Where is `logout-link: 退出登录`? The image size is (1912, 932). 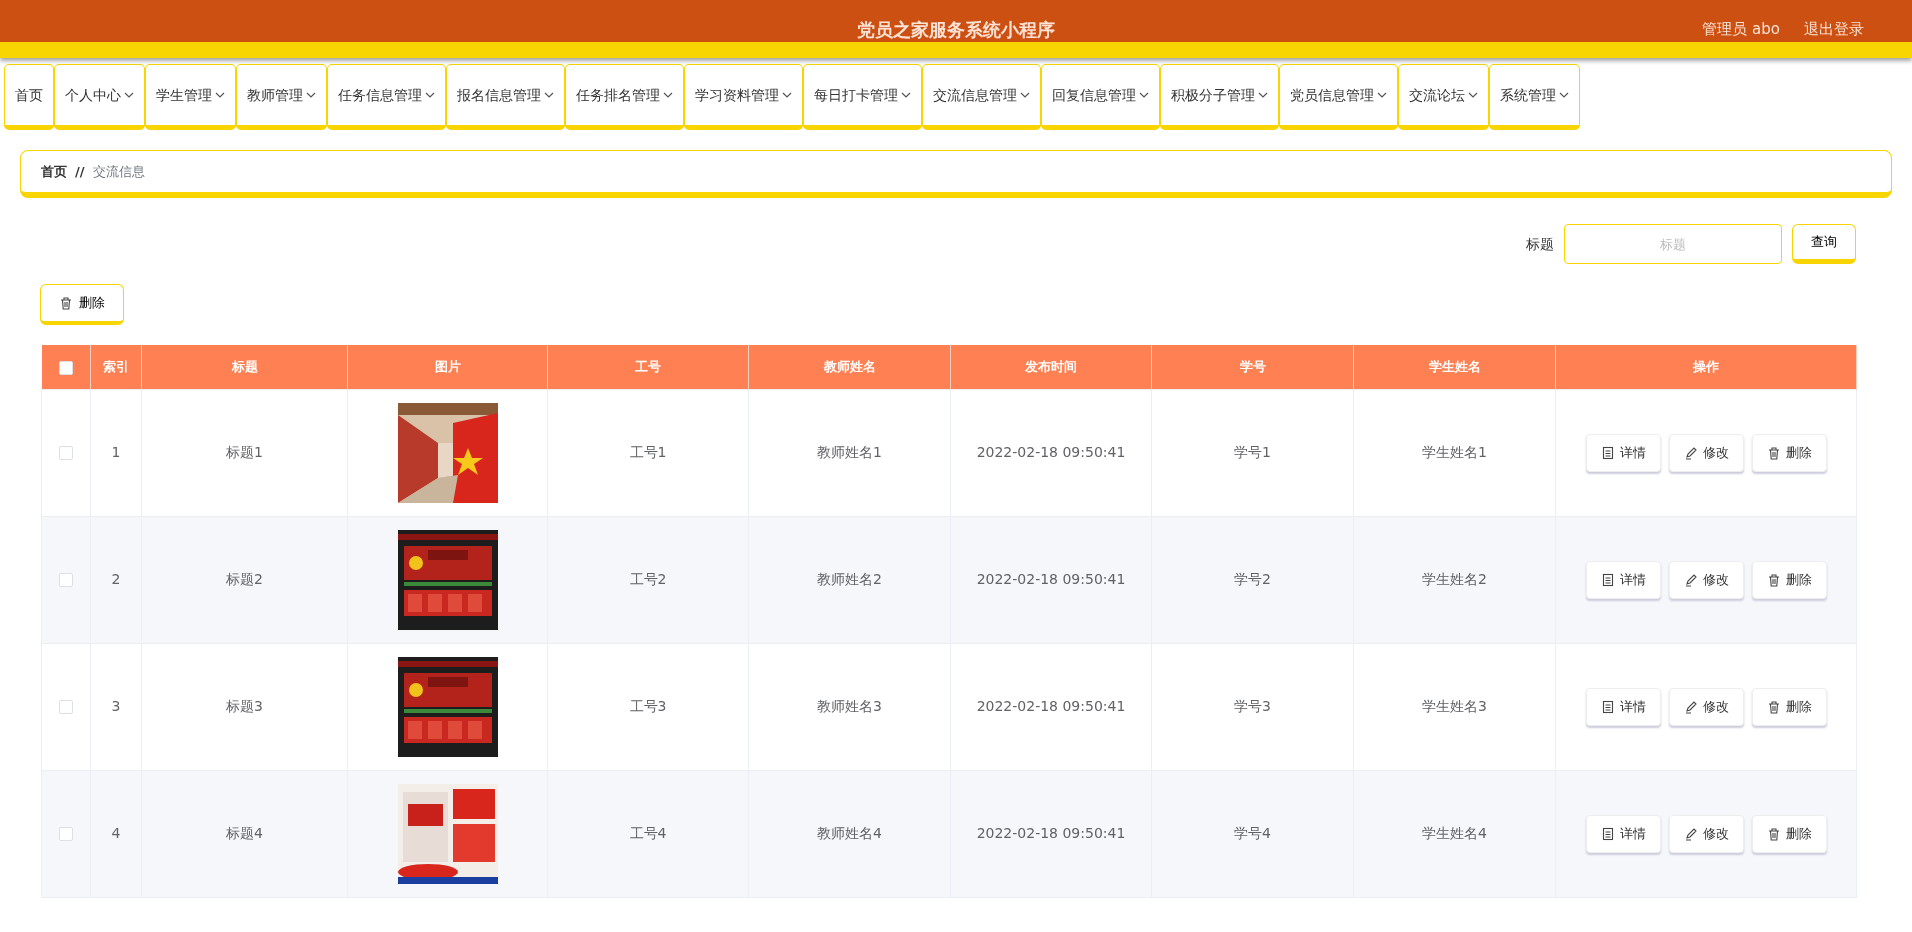
logout-link: 退出登录 is located at coordinates (1834, 29).